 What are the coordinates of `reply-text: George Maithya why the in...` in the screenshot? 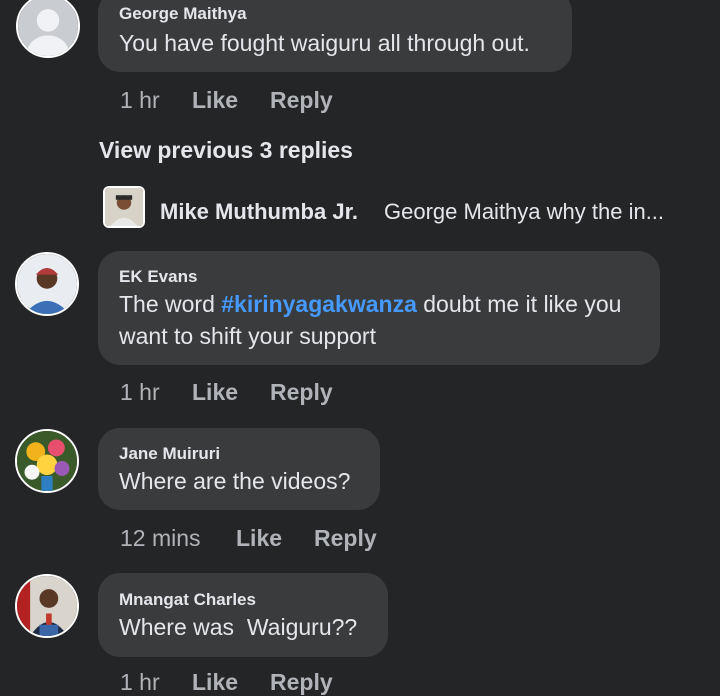 It's located at (524, 211).